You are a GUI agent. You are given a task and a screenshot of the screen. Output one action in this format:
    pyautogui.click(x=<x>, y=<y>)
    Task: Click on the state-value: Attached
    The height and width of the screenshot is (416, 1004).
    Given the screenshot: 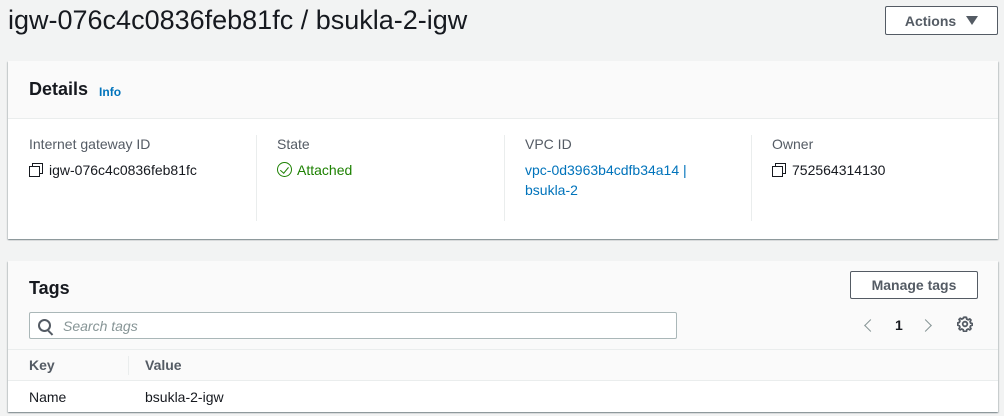 What is the action you would take?
    pyautogui.click(x=314, y=170)
    